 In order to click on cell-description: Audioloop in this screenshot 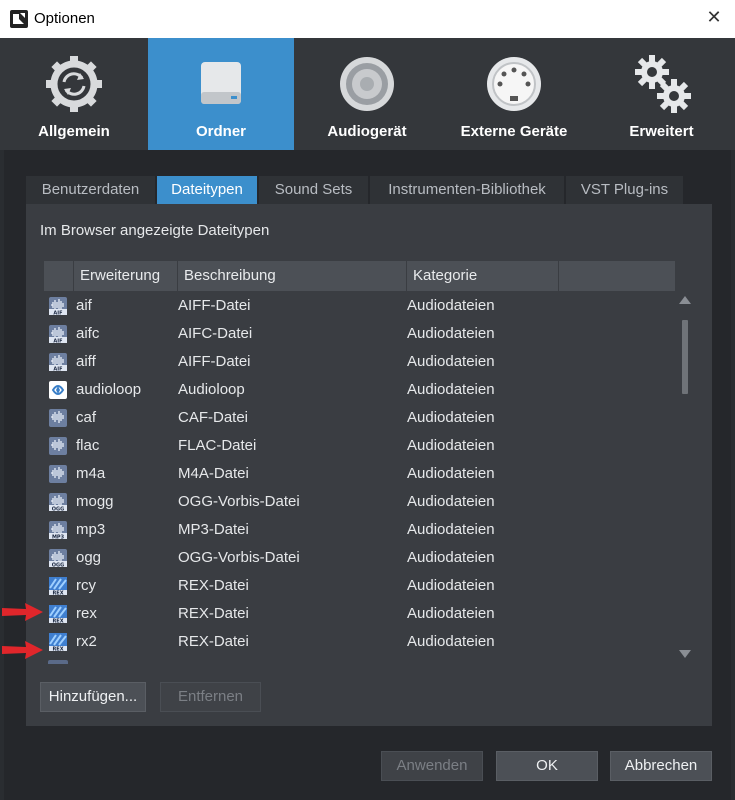, I will do `click(211, 389)`.